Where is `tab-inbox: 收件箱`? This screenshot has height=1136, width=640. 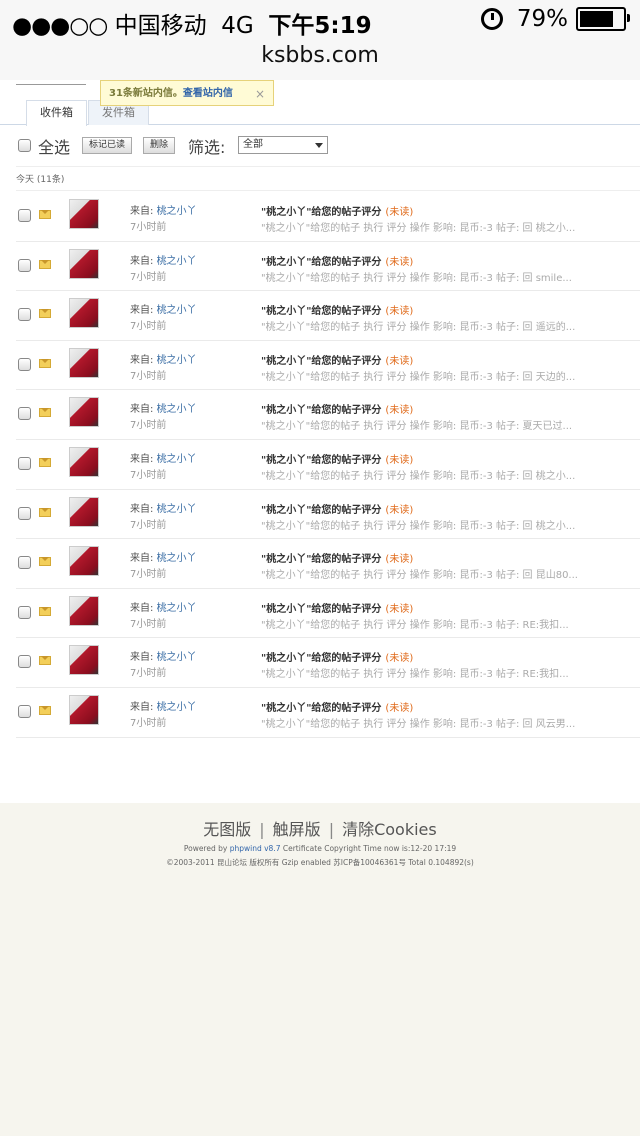
tab-inbox: 收件箱 is located at coordinates (56, 113).